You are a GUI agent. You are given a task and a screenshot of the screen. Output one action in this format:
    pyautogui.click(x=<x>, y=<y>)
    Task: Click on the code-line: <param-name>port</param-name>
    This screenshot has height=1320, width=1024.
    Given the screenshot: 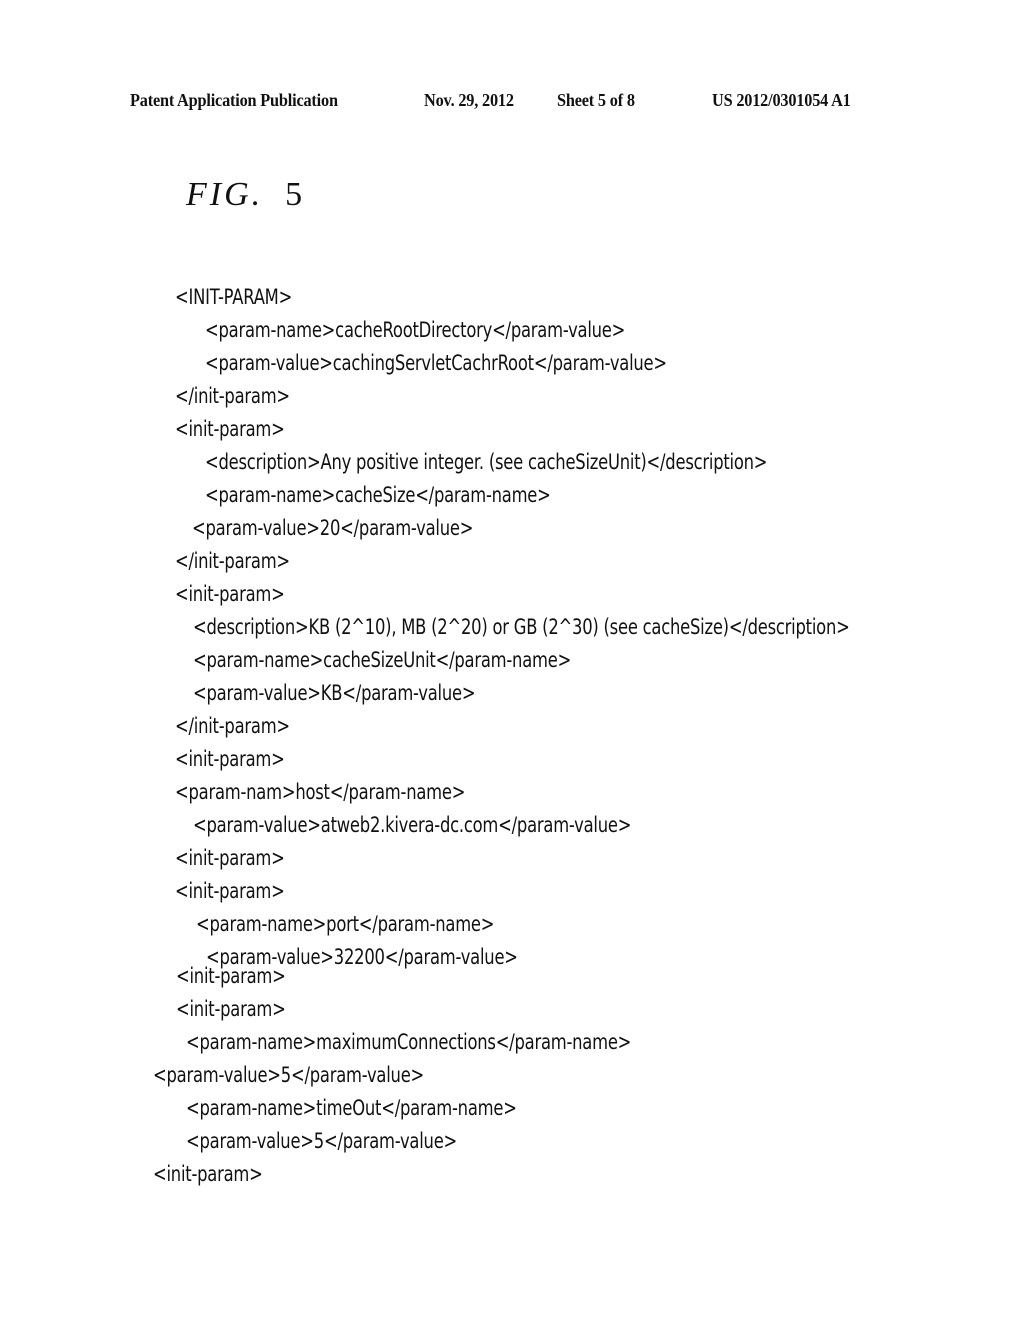 What is the action you would take?
    pyautogui.click(x=345, y=924)
    